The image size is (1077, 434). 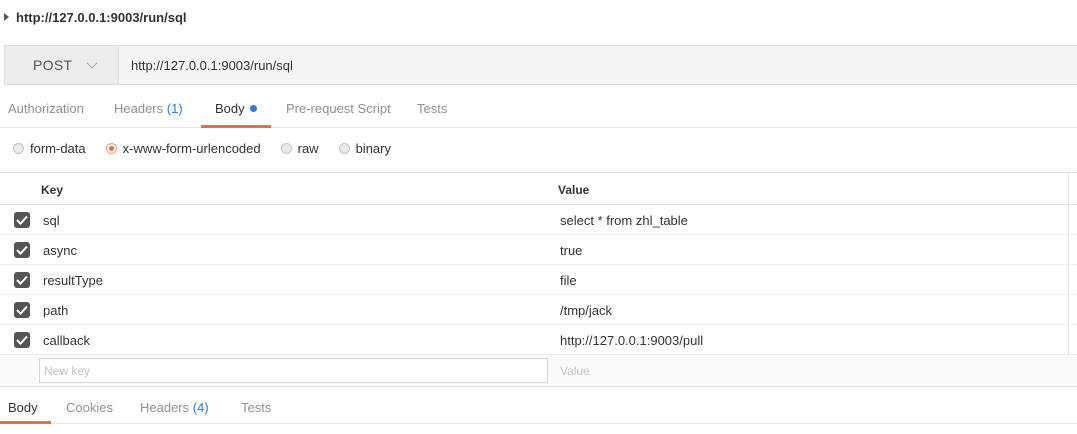 What do you see at coordinates (538, 409) in the screenshot?
I see `response-tabs: Body Cookies Headers (4) Tests` at bounding box center [538, 409].